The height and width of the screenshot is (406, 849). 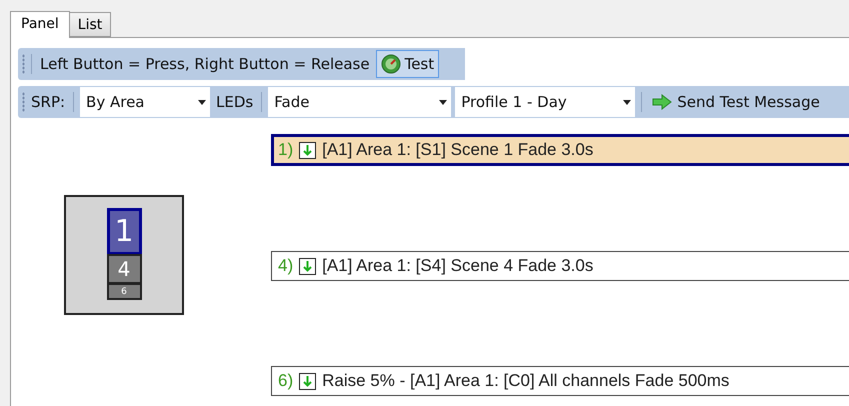 I want to click on action-number: 6), so click(x=286, y=381).